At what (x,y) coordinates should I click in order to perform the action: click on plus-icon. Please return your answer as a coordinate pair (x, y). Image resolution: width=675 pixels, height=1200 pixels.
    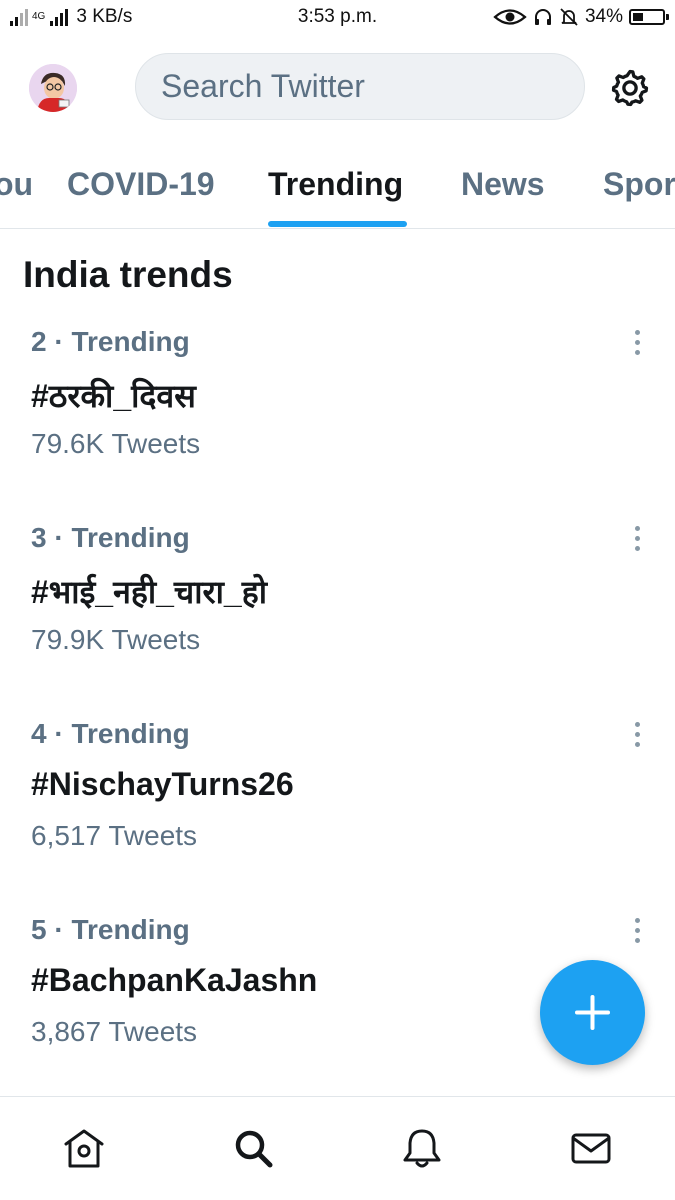
    Looking at the image, I should click on (592, 1012).